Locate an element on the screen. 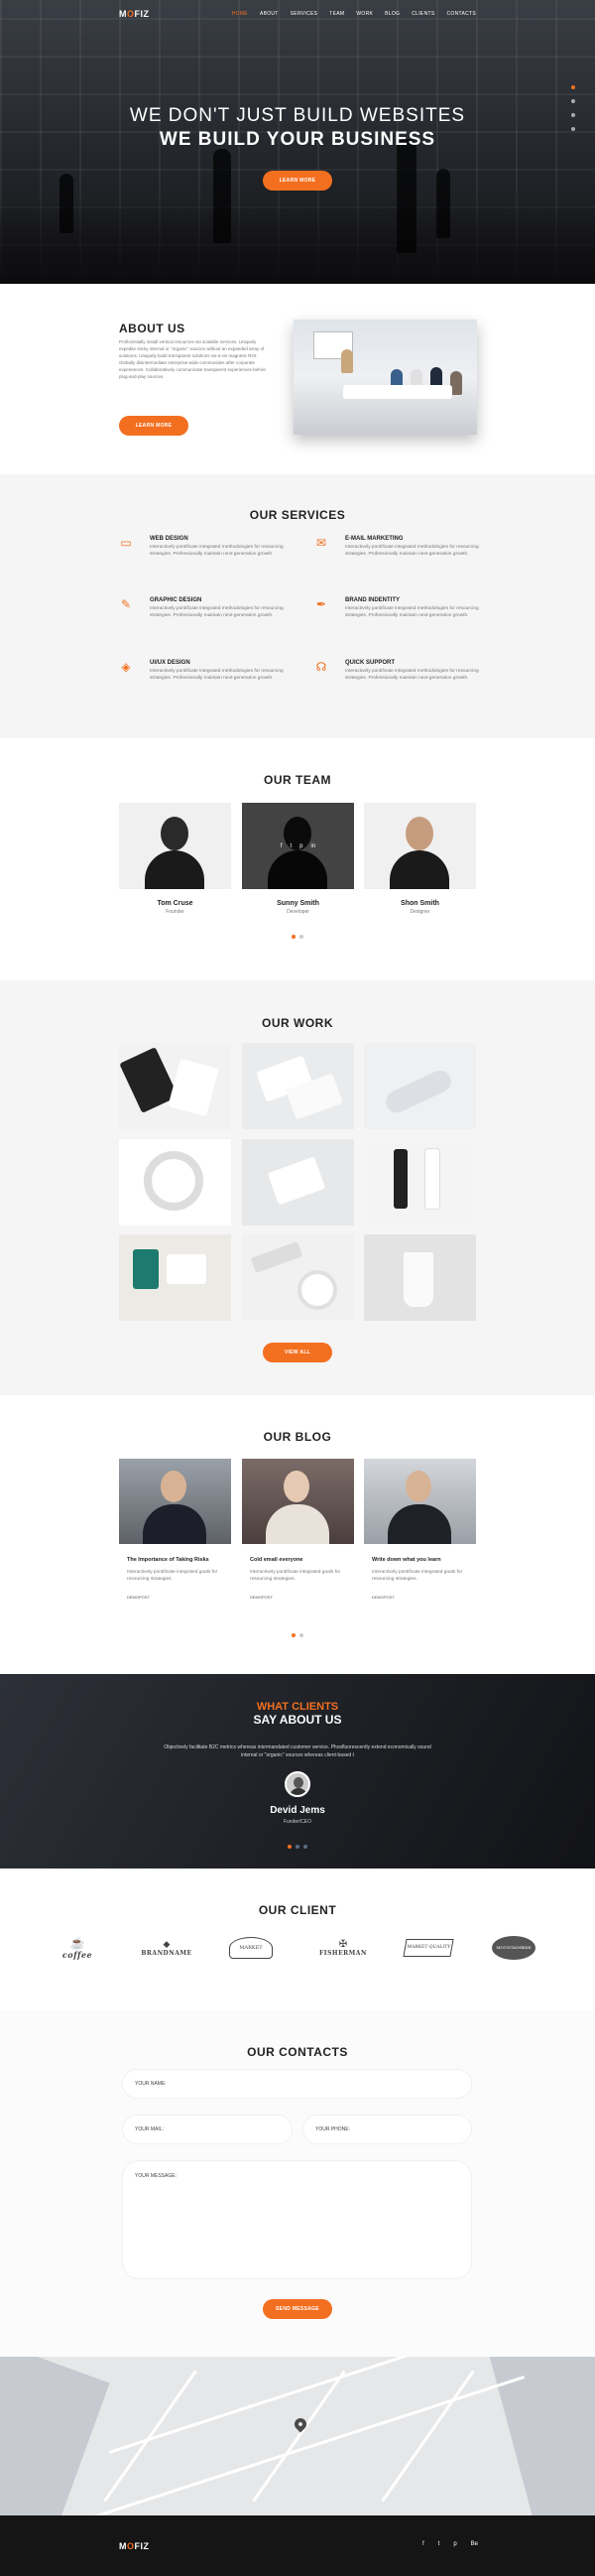 This screenshot has width=595, height=2576. testimonial-name: Devid Jems is located at coordinates (297, 1811).